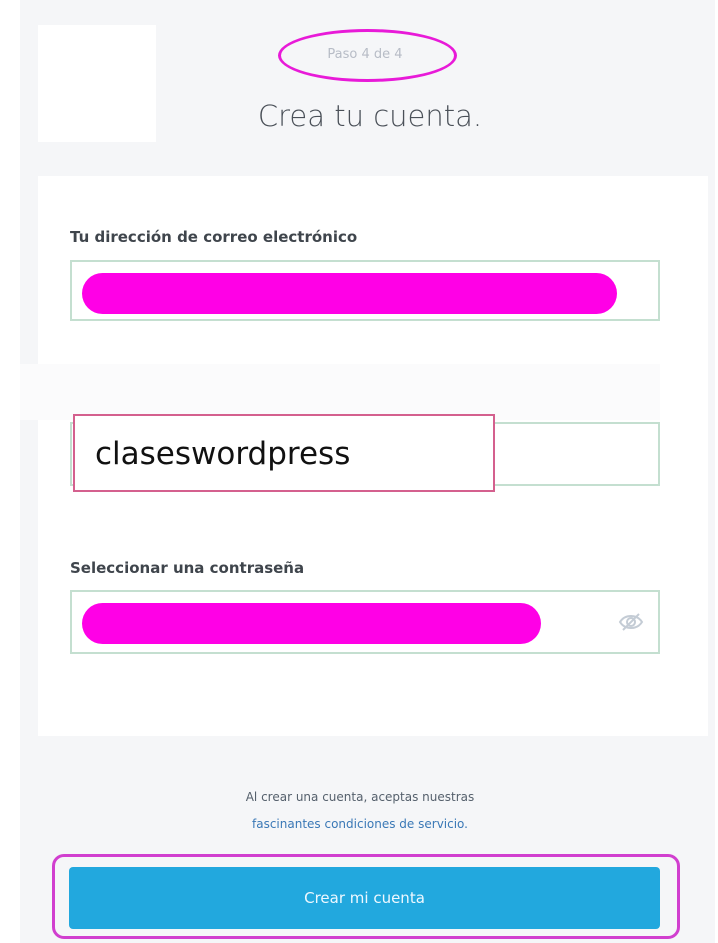  What do you see at coordinates (631, 622) in the screenshot?
I see `eye-slash-icon` at bounding box center [631, 622].